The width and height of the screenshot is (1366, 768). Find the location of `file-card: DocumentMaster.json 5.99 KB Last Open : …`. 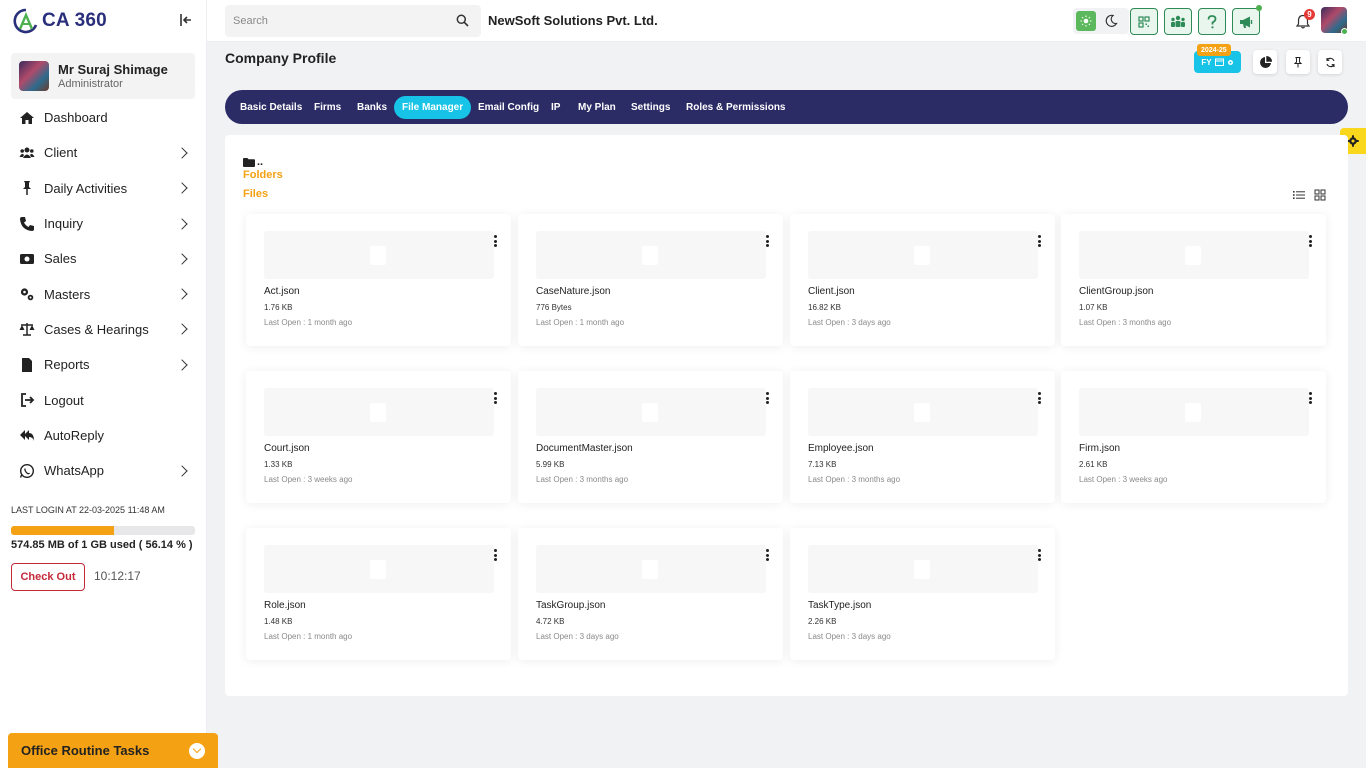

file-card: DocumentMaster.json 5.99 KB Last Open : … is located at coordinates (650, 437).